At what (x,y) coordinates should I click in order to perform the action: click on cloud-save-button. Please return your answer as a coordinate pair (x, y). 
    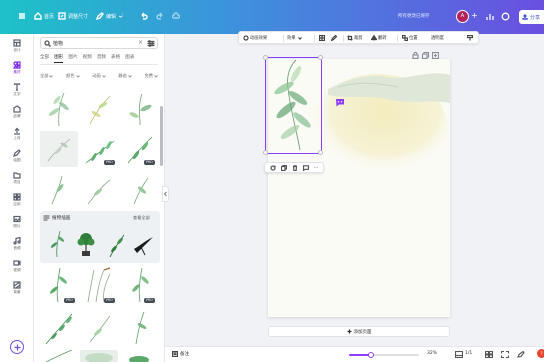
    Looking at the image, I should click on (176, 16).